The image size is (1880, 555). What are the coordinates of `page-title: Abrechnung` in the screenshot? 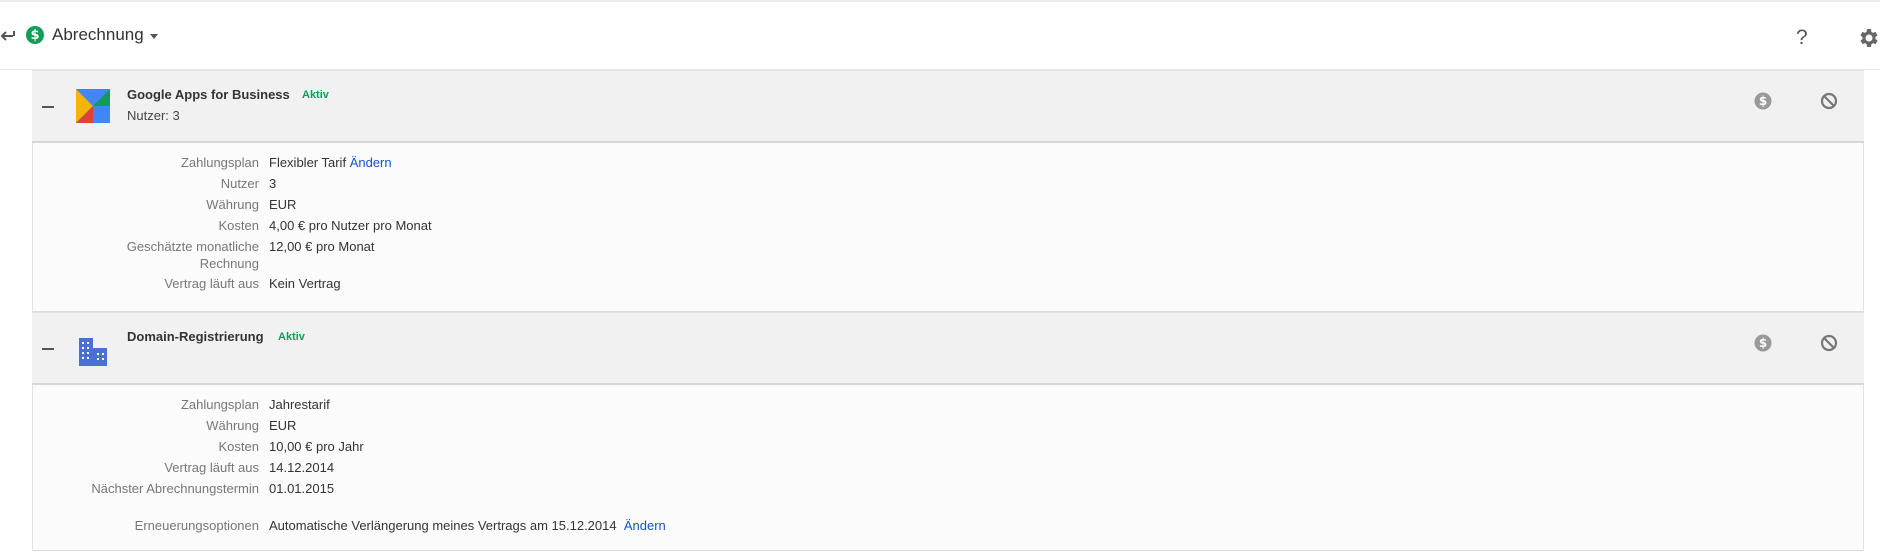 It's located at (98, 34).